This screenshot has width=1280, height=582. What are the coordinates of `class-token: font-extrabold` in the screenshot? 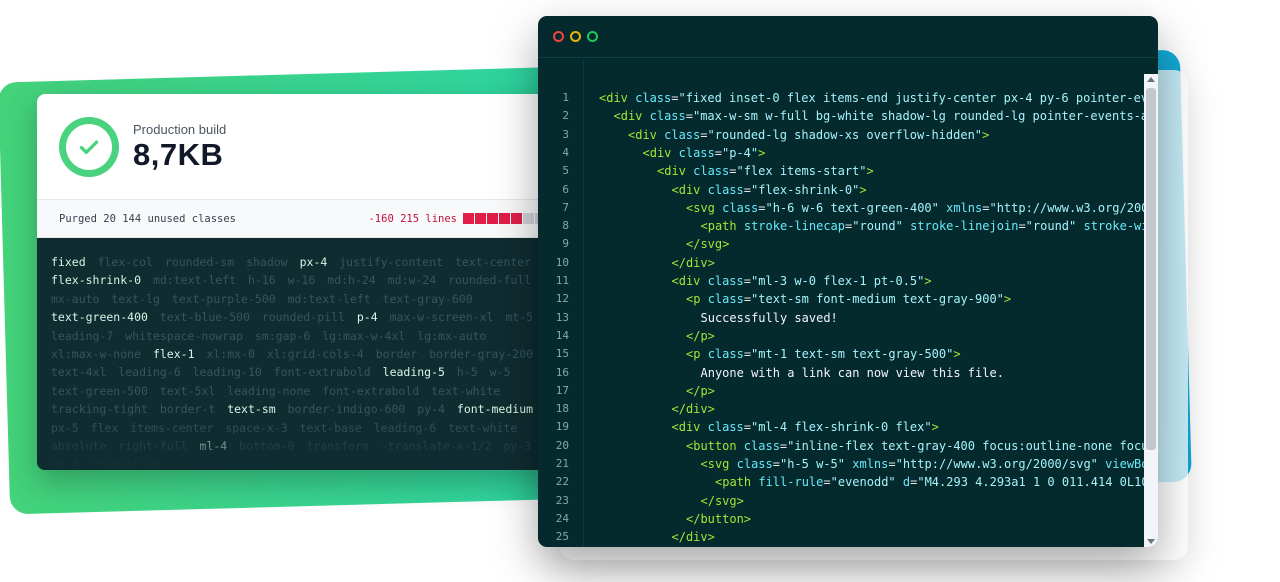 It's located at (371, 390).